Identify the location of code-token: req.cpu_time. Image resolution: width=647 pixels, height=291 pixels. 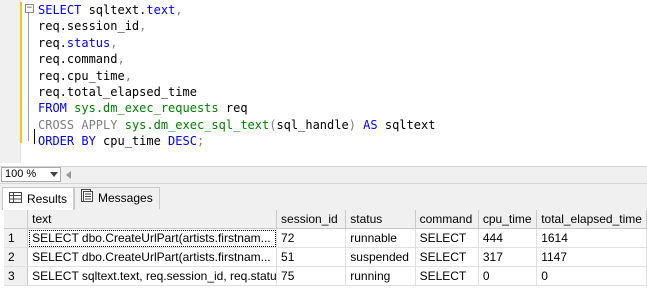
(81, 75).